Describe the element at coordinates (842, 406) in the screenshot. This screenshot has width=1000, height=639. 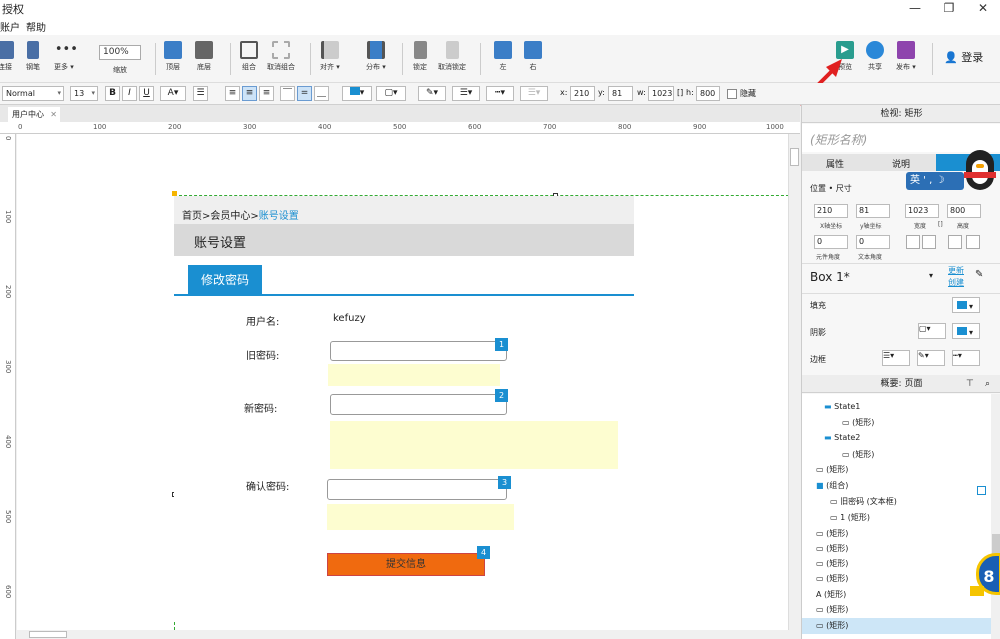
I see `tree-item: ▬ State1` at that location.